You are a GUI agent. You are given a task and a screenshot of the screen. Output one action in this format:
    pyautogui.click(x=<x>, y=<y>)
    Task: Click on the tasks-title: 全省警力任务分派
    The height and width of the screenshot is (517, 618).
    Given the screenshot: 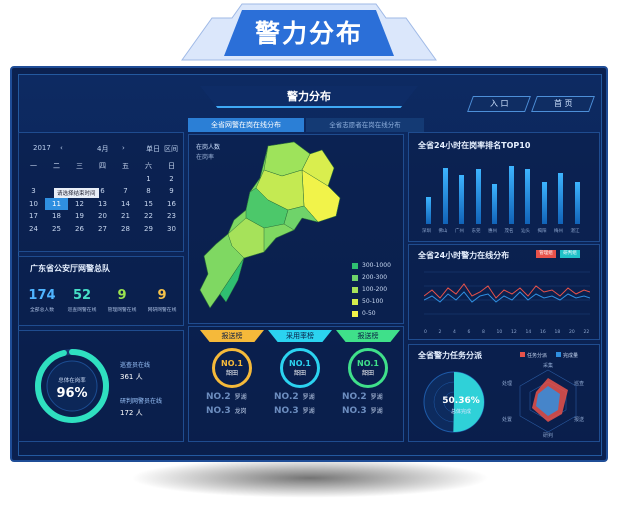 What is the action you would take?
    pyautogui.click(x=450, y=355)
    